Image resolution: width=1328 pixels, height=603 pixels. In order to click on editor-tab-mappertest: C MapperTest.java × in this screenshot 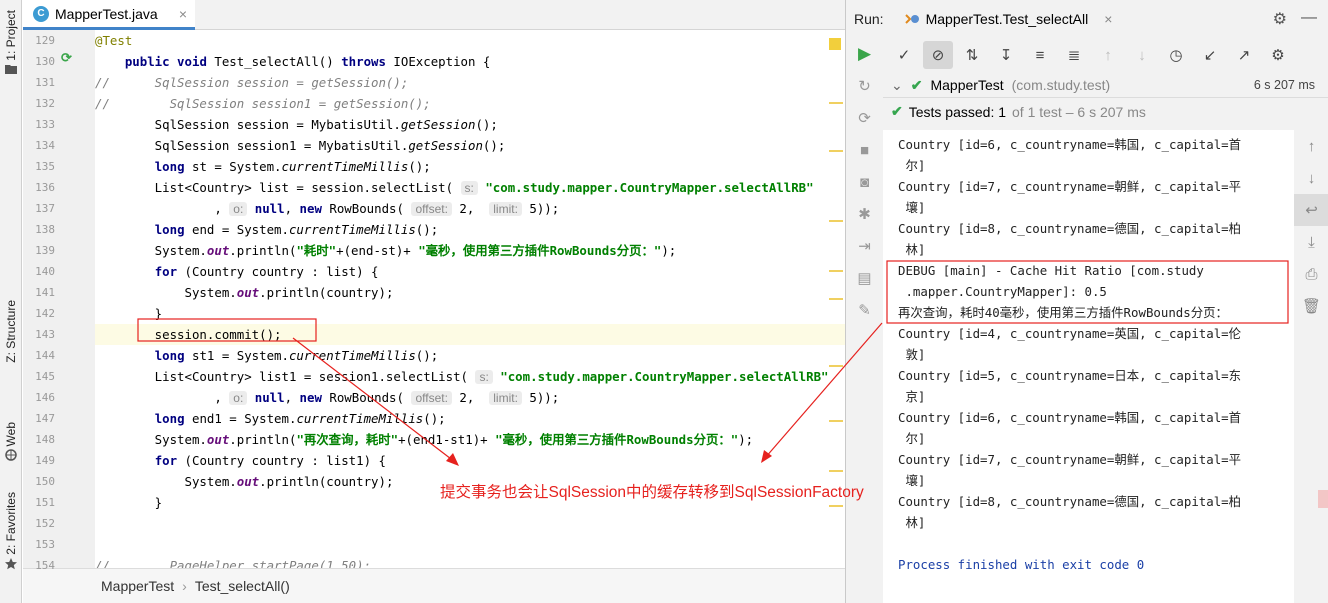, I will do `click(109, 15)`.